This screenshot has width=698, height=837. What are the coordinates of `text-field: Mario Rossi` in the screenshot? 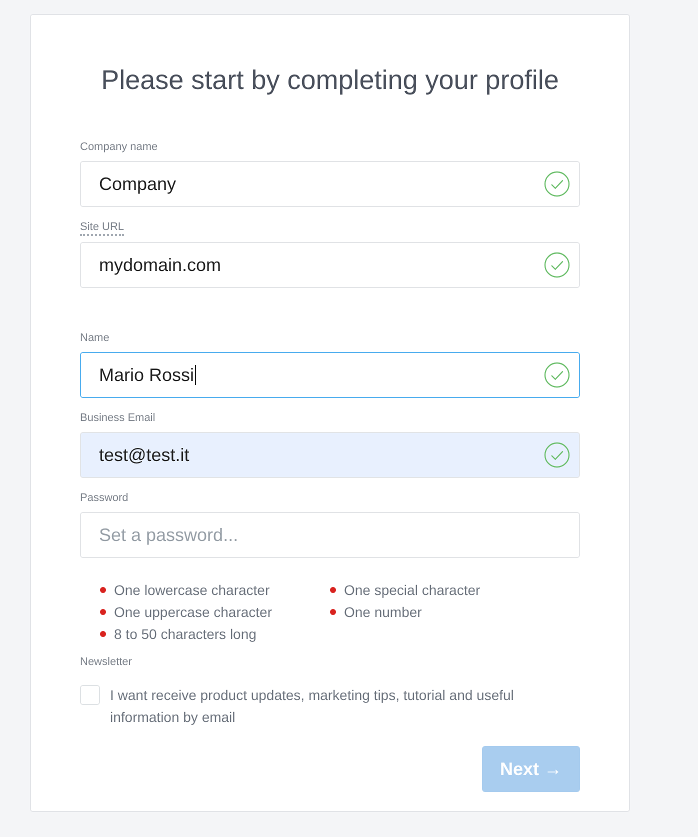 It's located at (330, 375).